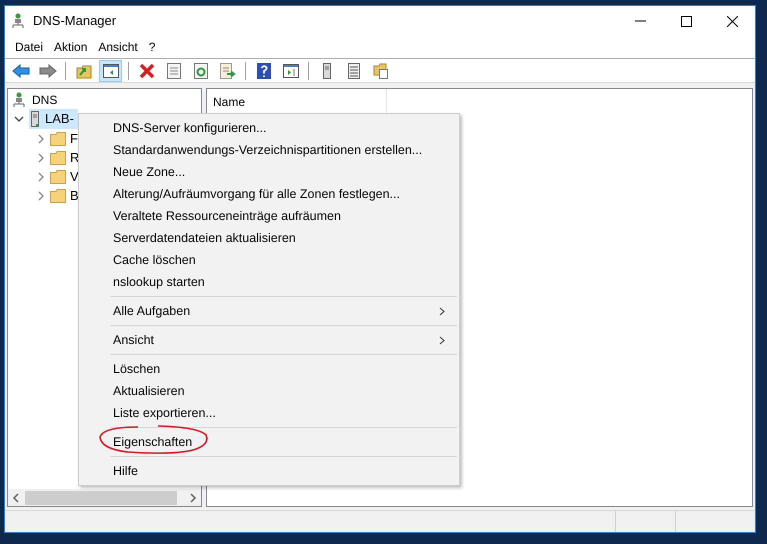 The image size is (767, 544). Describe the element at coordinates (269, 311) in the screenshot. I see `context-menu-item: Alle Aufgaben` at that location.